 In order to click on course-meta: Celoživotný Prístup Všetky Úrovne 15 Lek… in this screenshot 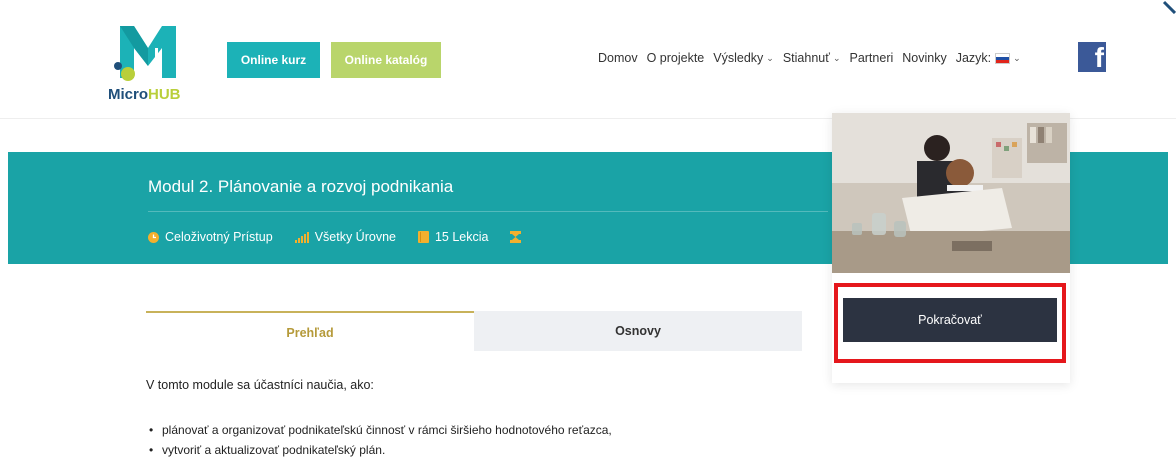, I will do `click(348, 237)`.